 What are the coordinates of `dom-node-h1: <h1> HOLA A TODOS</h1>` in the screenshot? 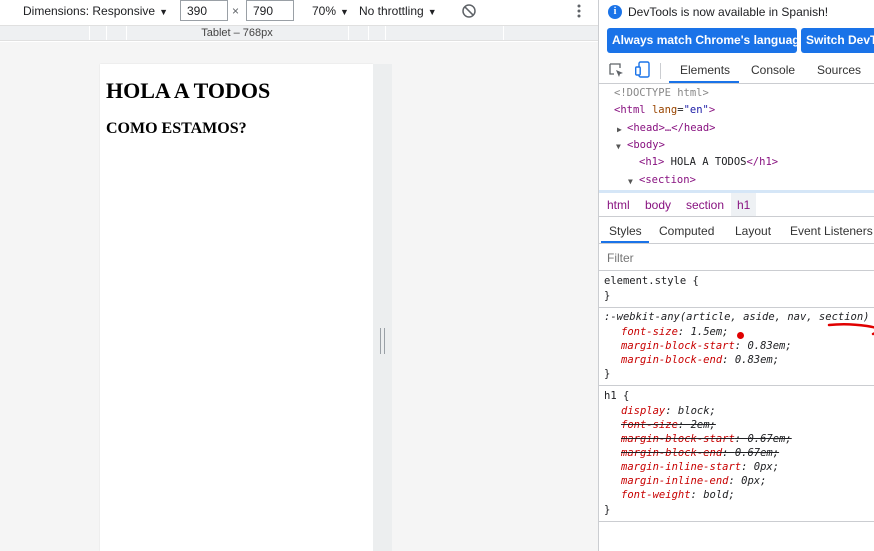 It's located at (708, 162).